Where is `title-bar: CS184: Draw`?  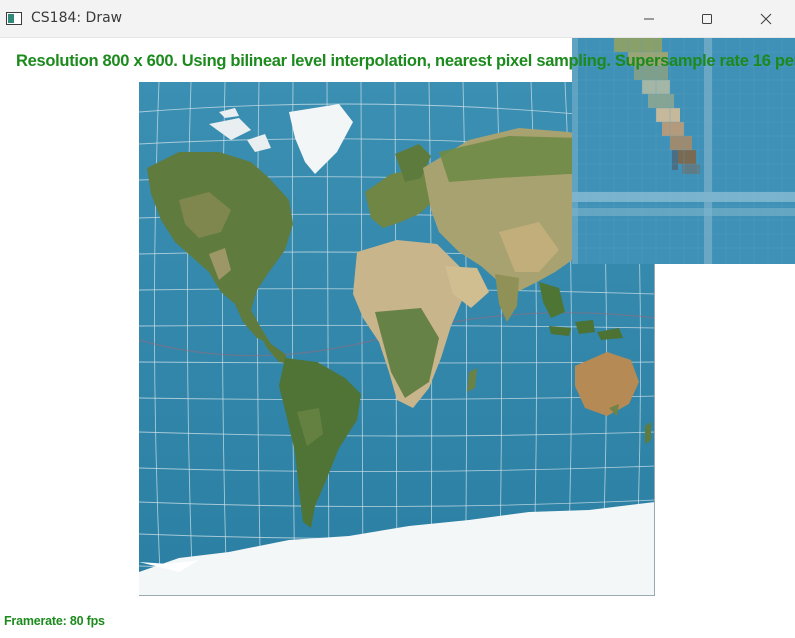
title-bar: CS184: Draw is located at coordinates (397, 19).